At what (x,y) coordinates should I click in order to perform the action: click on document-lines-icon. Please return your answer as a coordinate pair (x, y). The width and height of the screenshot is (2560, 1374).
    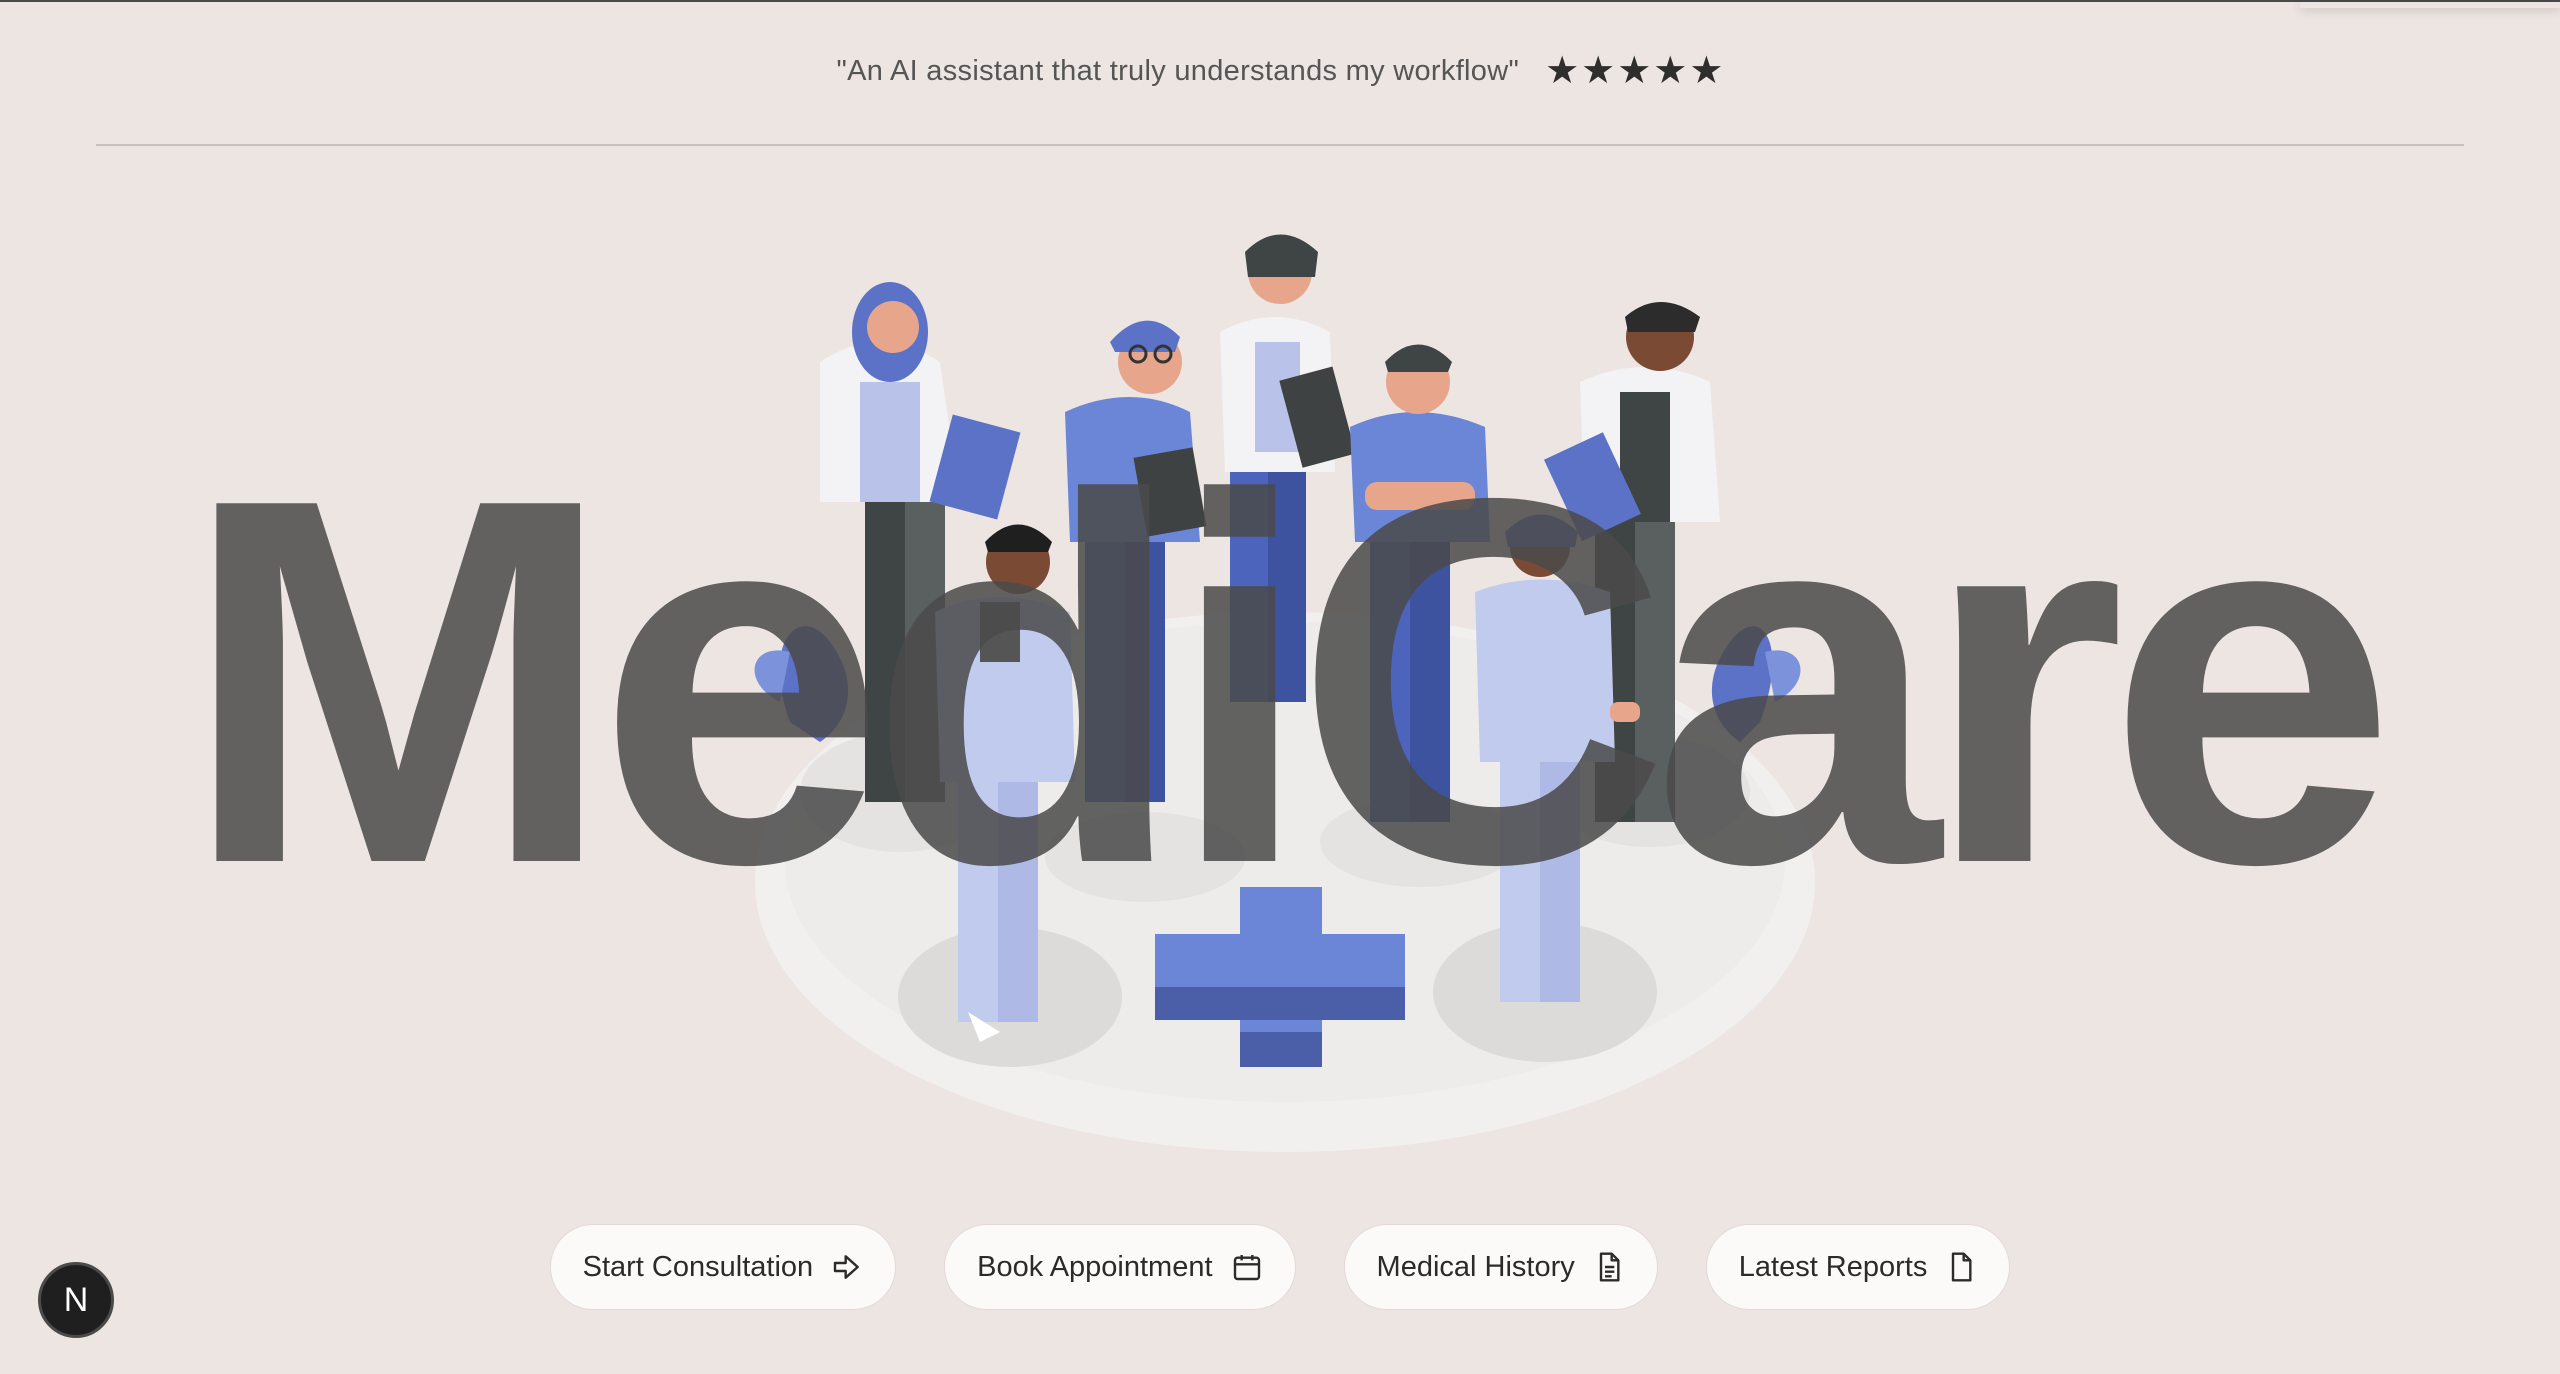
    Looking at the image, I should click on (1609, 1267).